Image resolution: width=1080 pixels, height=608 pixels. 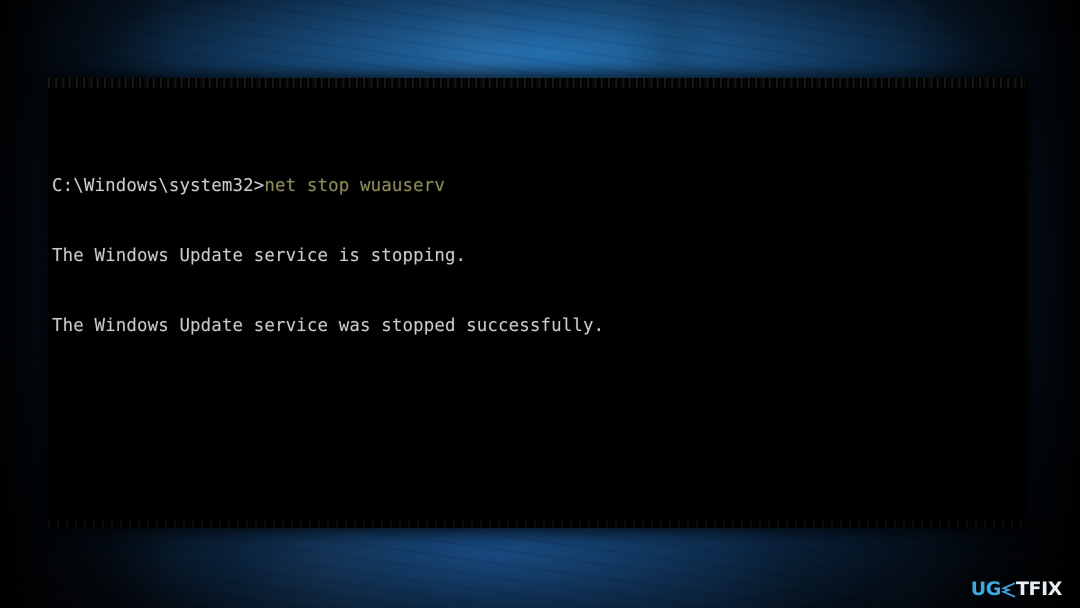 What do you see at coordinates (986, 589) in the screenshot?
I see `watermark-text-left: UG` at bounding box center [986, 589].